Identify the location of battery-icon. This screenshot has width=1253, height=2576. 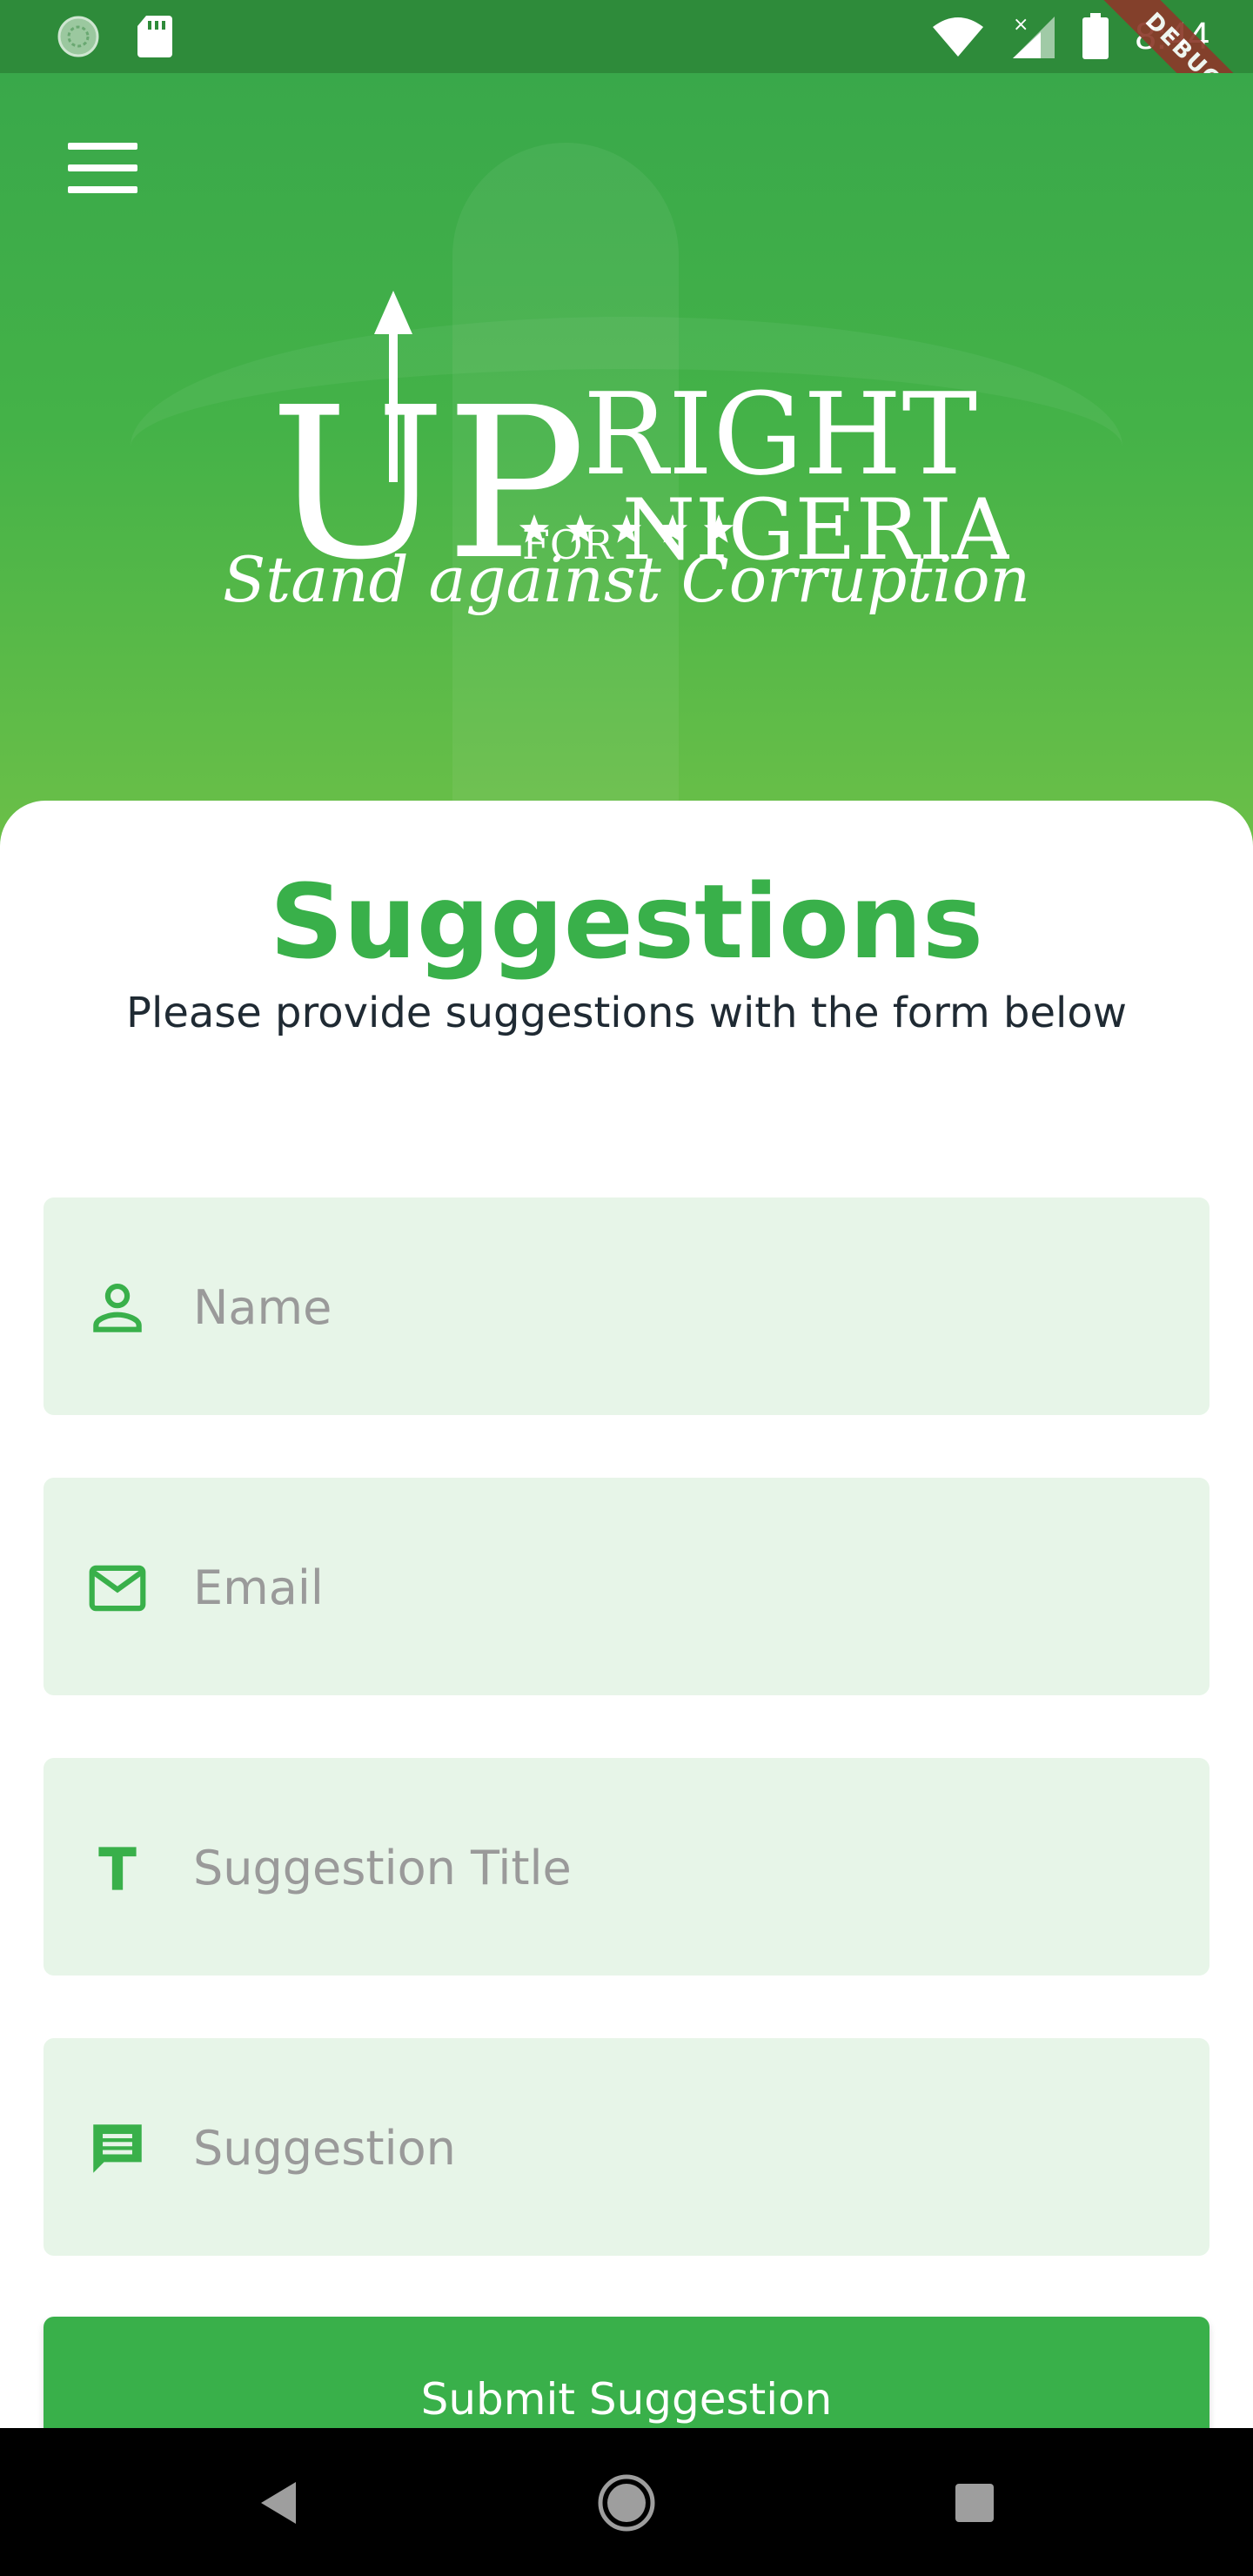
(1095, 36).